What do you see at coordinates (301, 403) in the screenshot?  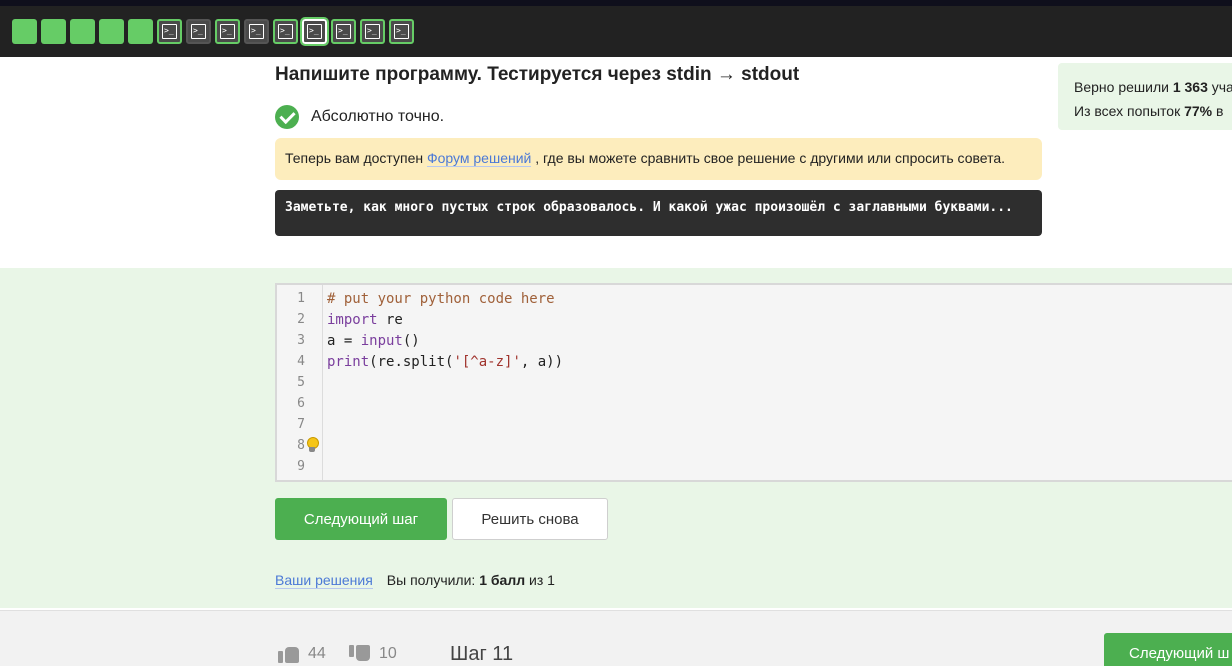 I see `line-number: 6` at bounding box center [301, 403].